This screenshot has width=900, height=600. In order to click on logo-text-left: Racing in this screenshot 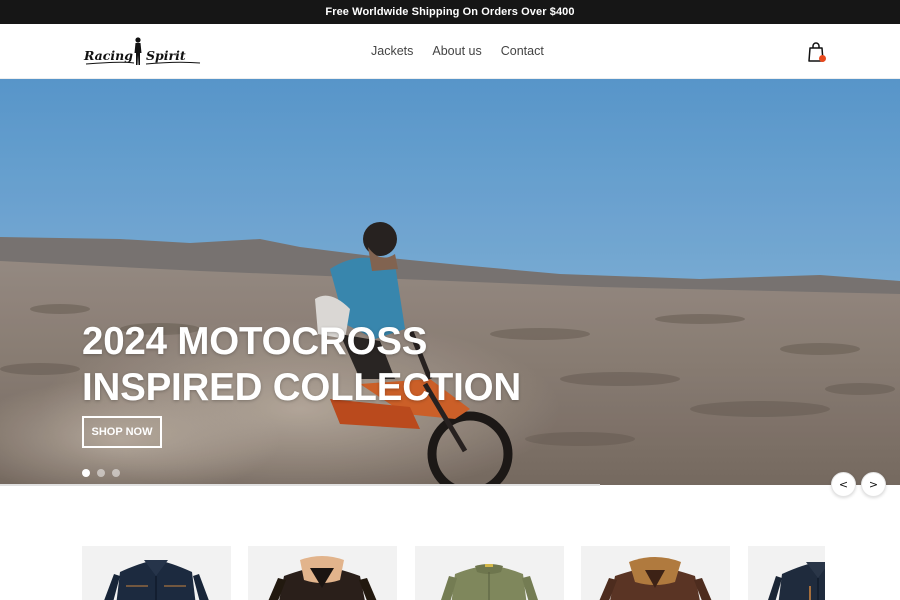, I will do `click(108, 55)`.